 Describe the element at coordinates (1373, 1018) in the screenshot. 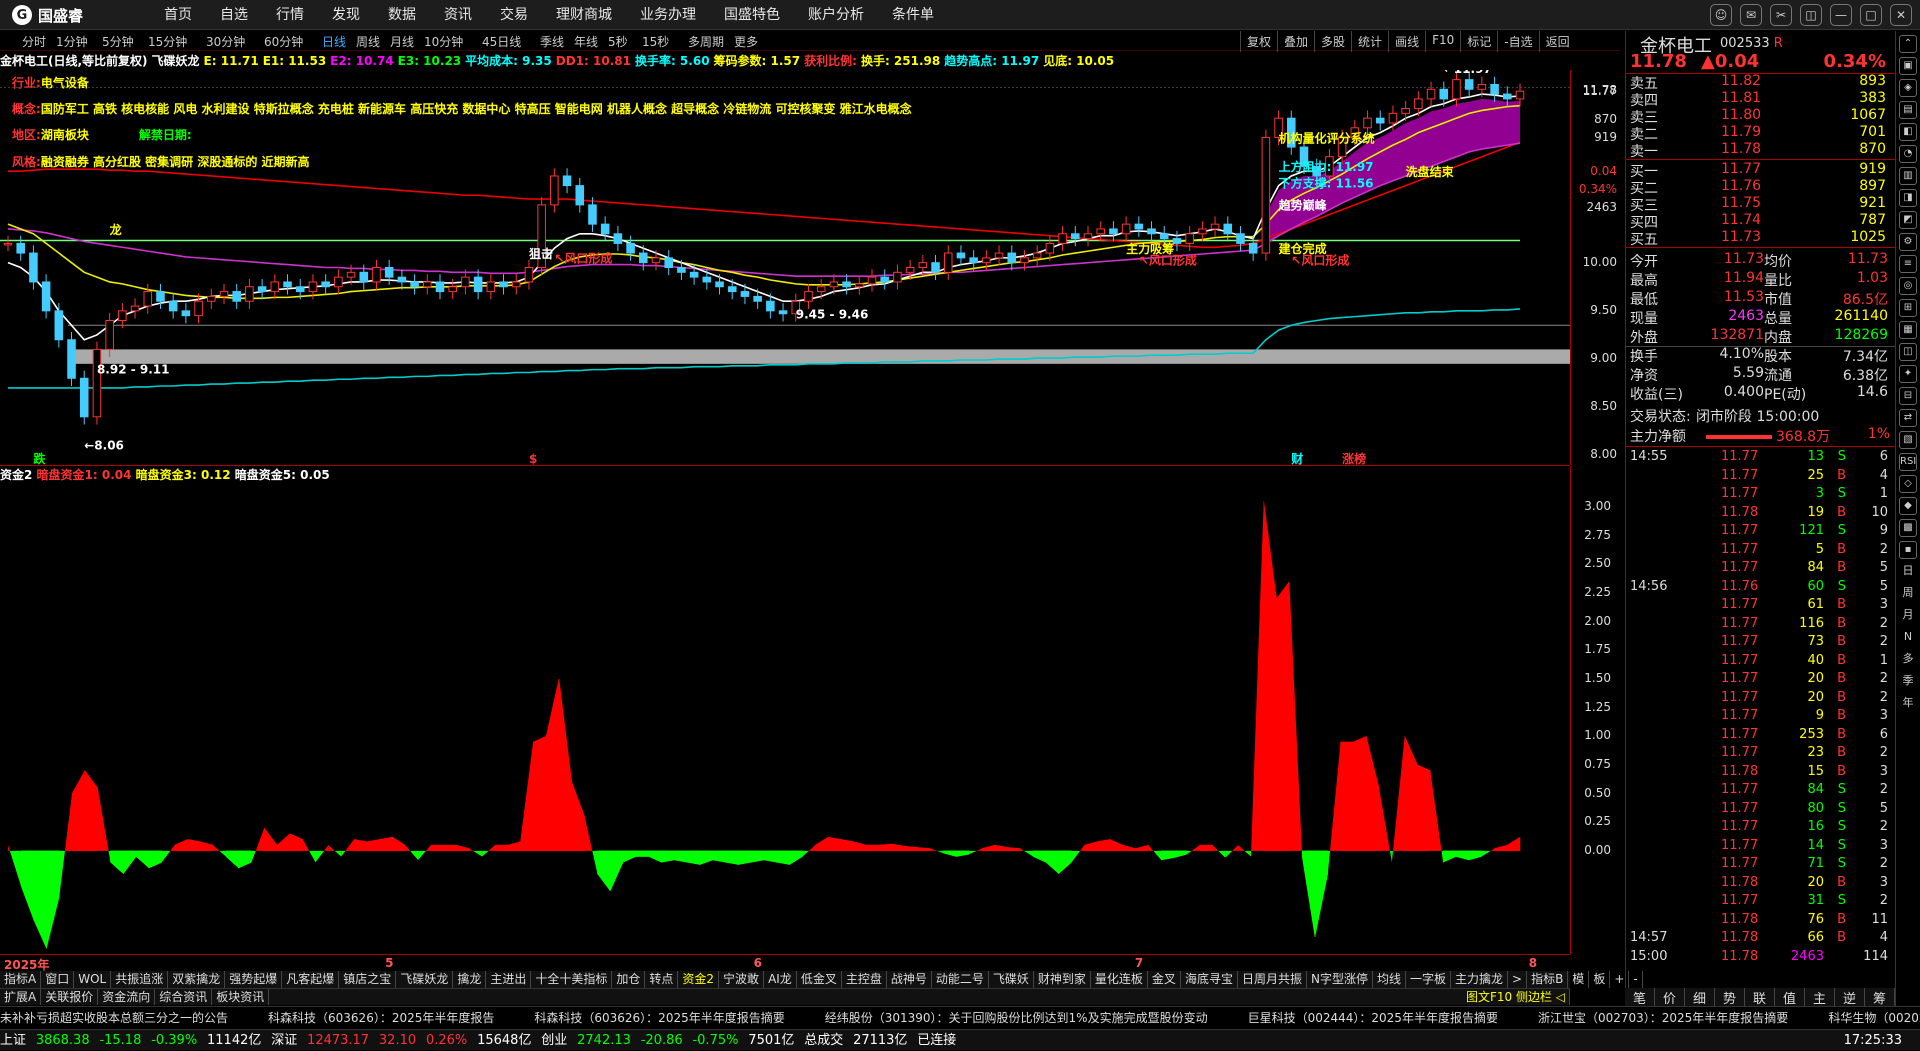

I see `news-item: 巨星科技（002444）：2025年半年度报告摘要` at that location.